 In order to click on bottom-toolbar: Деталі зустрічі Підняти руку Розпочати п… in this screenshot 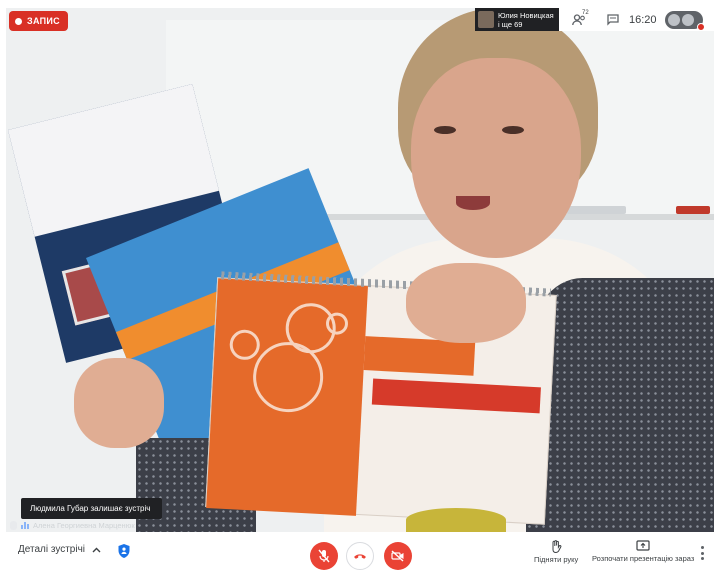, I will do `click(360, 553)`.